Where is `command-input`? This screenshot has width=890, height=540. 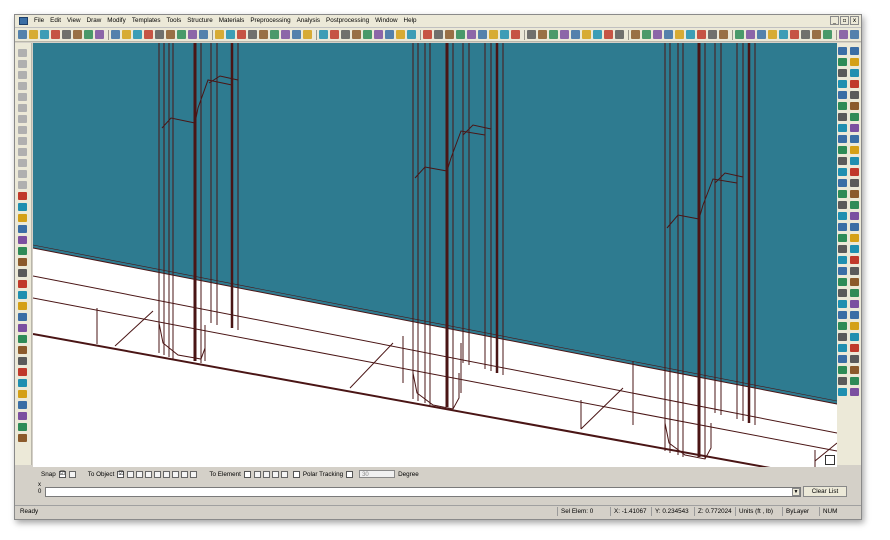 command-input is located at coordinates (423, 492).